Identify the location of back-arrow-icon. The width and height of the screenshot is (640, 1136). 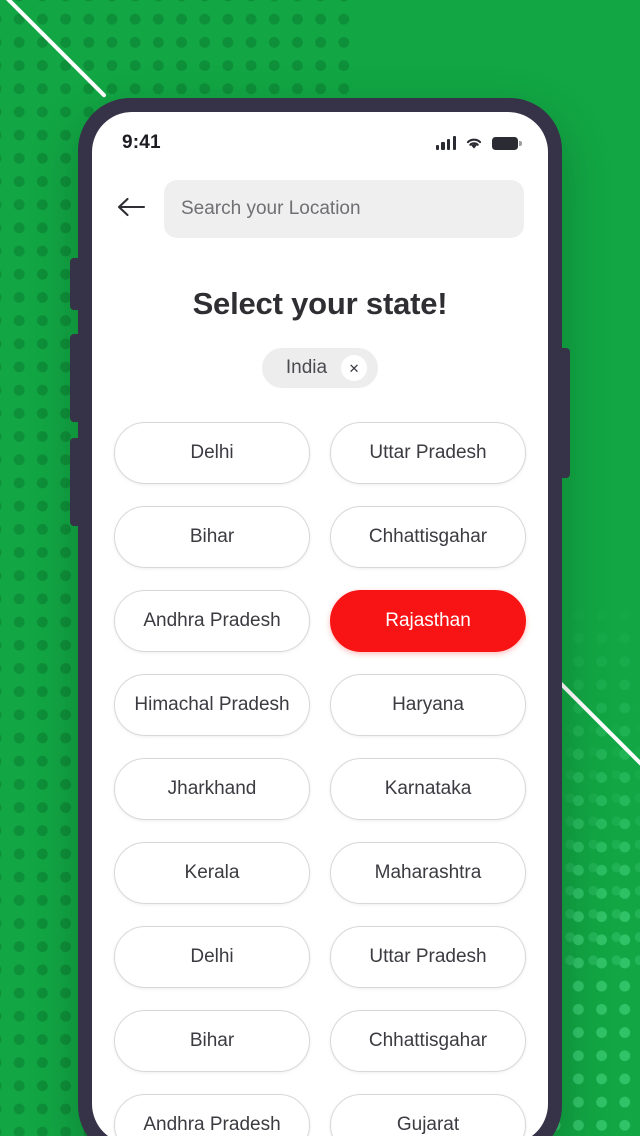
(131, 209).